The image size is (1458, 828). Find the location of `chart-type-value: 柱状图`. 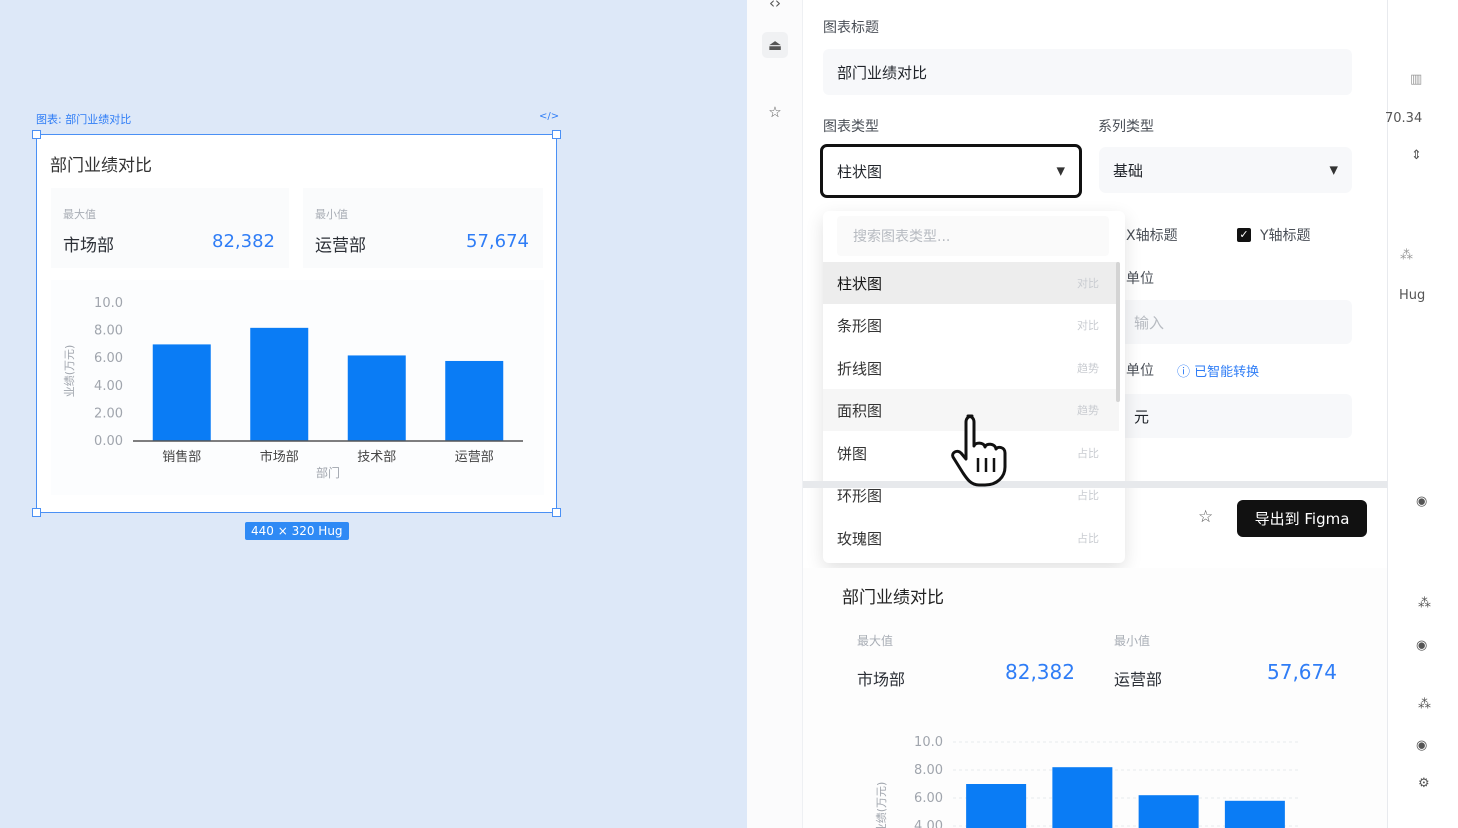

chart-type-value: 柱状图 is located at coordinates (860, 171).